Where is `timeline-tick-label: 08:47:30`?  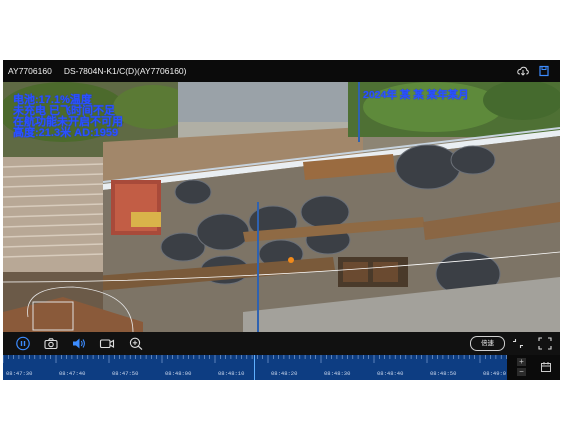 timeline-tick-label: 08:47:30 is located at coordinates (19, 373).